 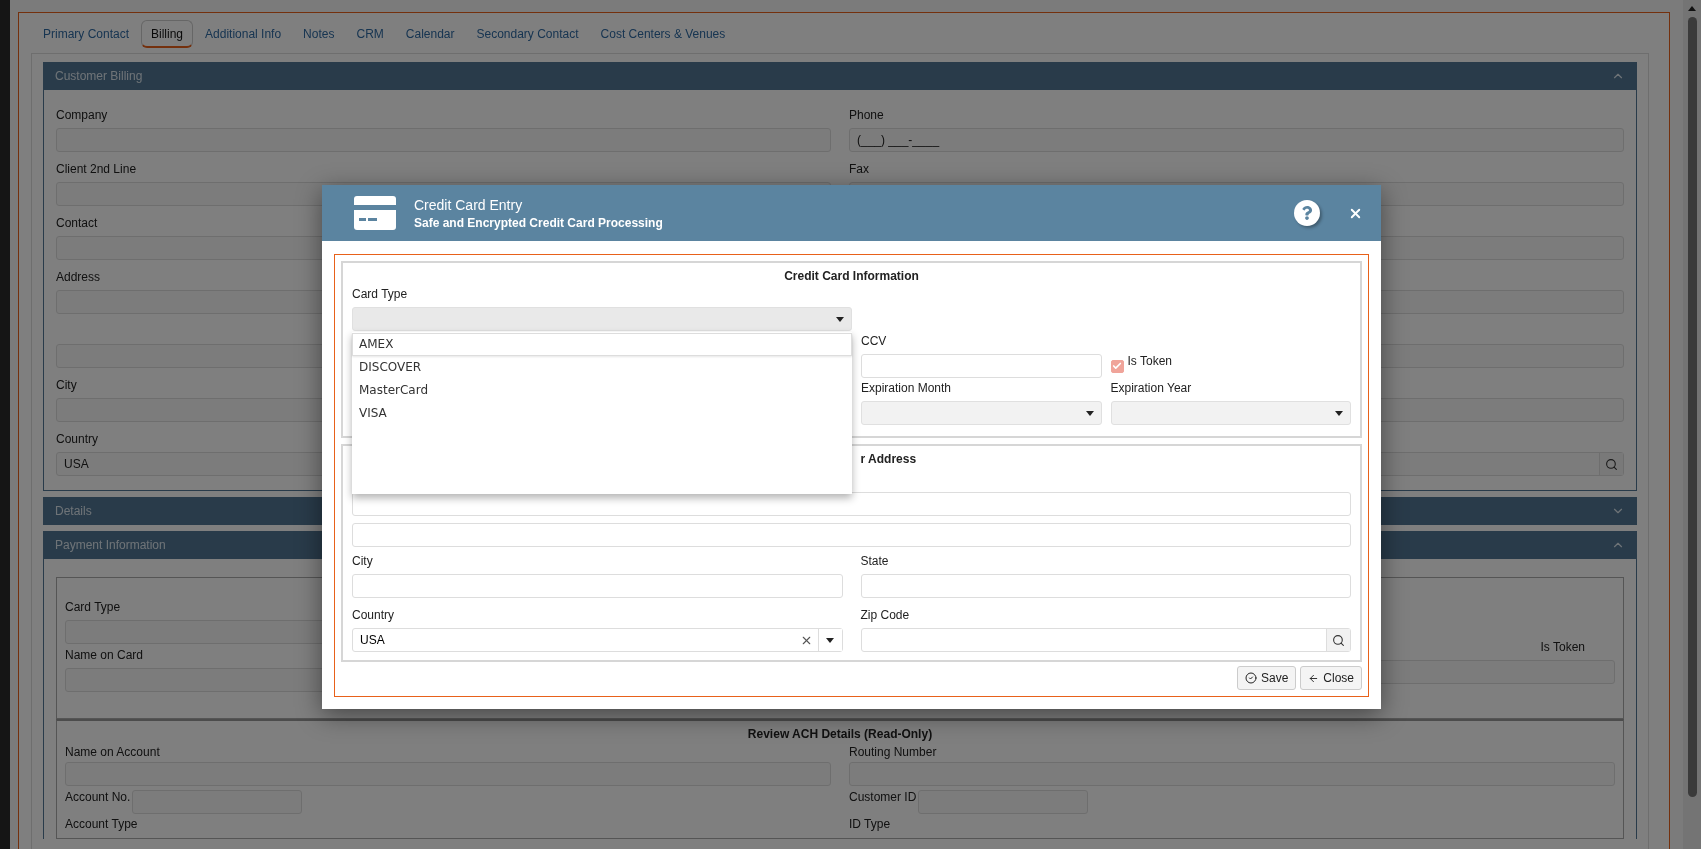 I want to click on panel-title: Credit Card Information, so click(x=851, y=276).